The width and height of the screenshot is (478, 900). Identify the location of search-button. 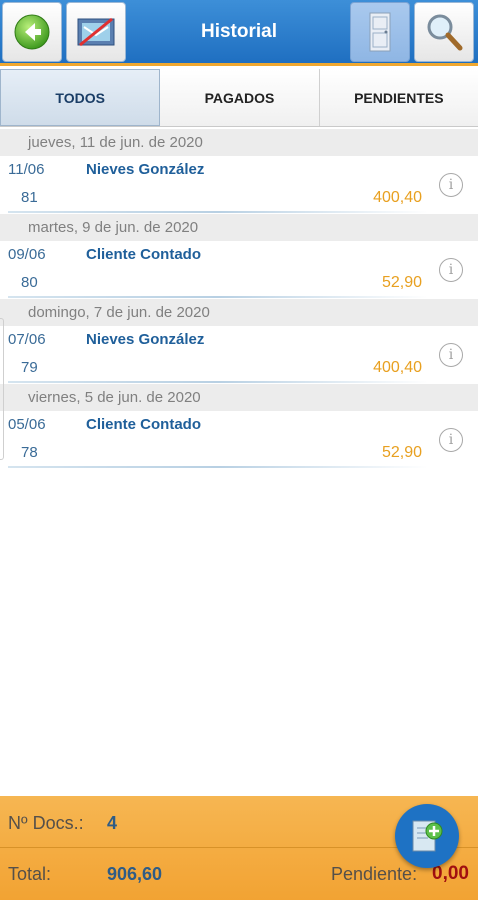
(444, 32).